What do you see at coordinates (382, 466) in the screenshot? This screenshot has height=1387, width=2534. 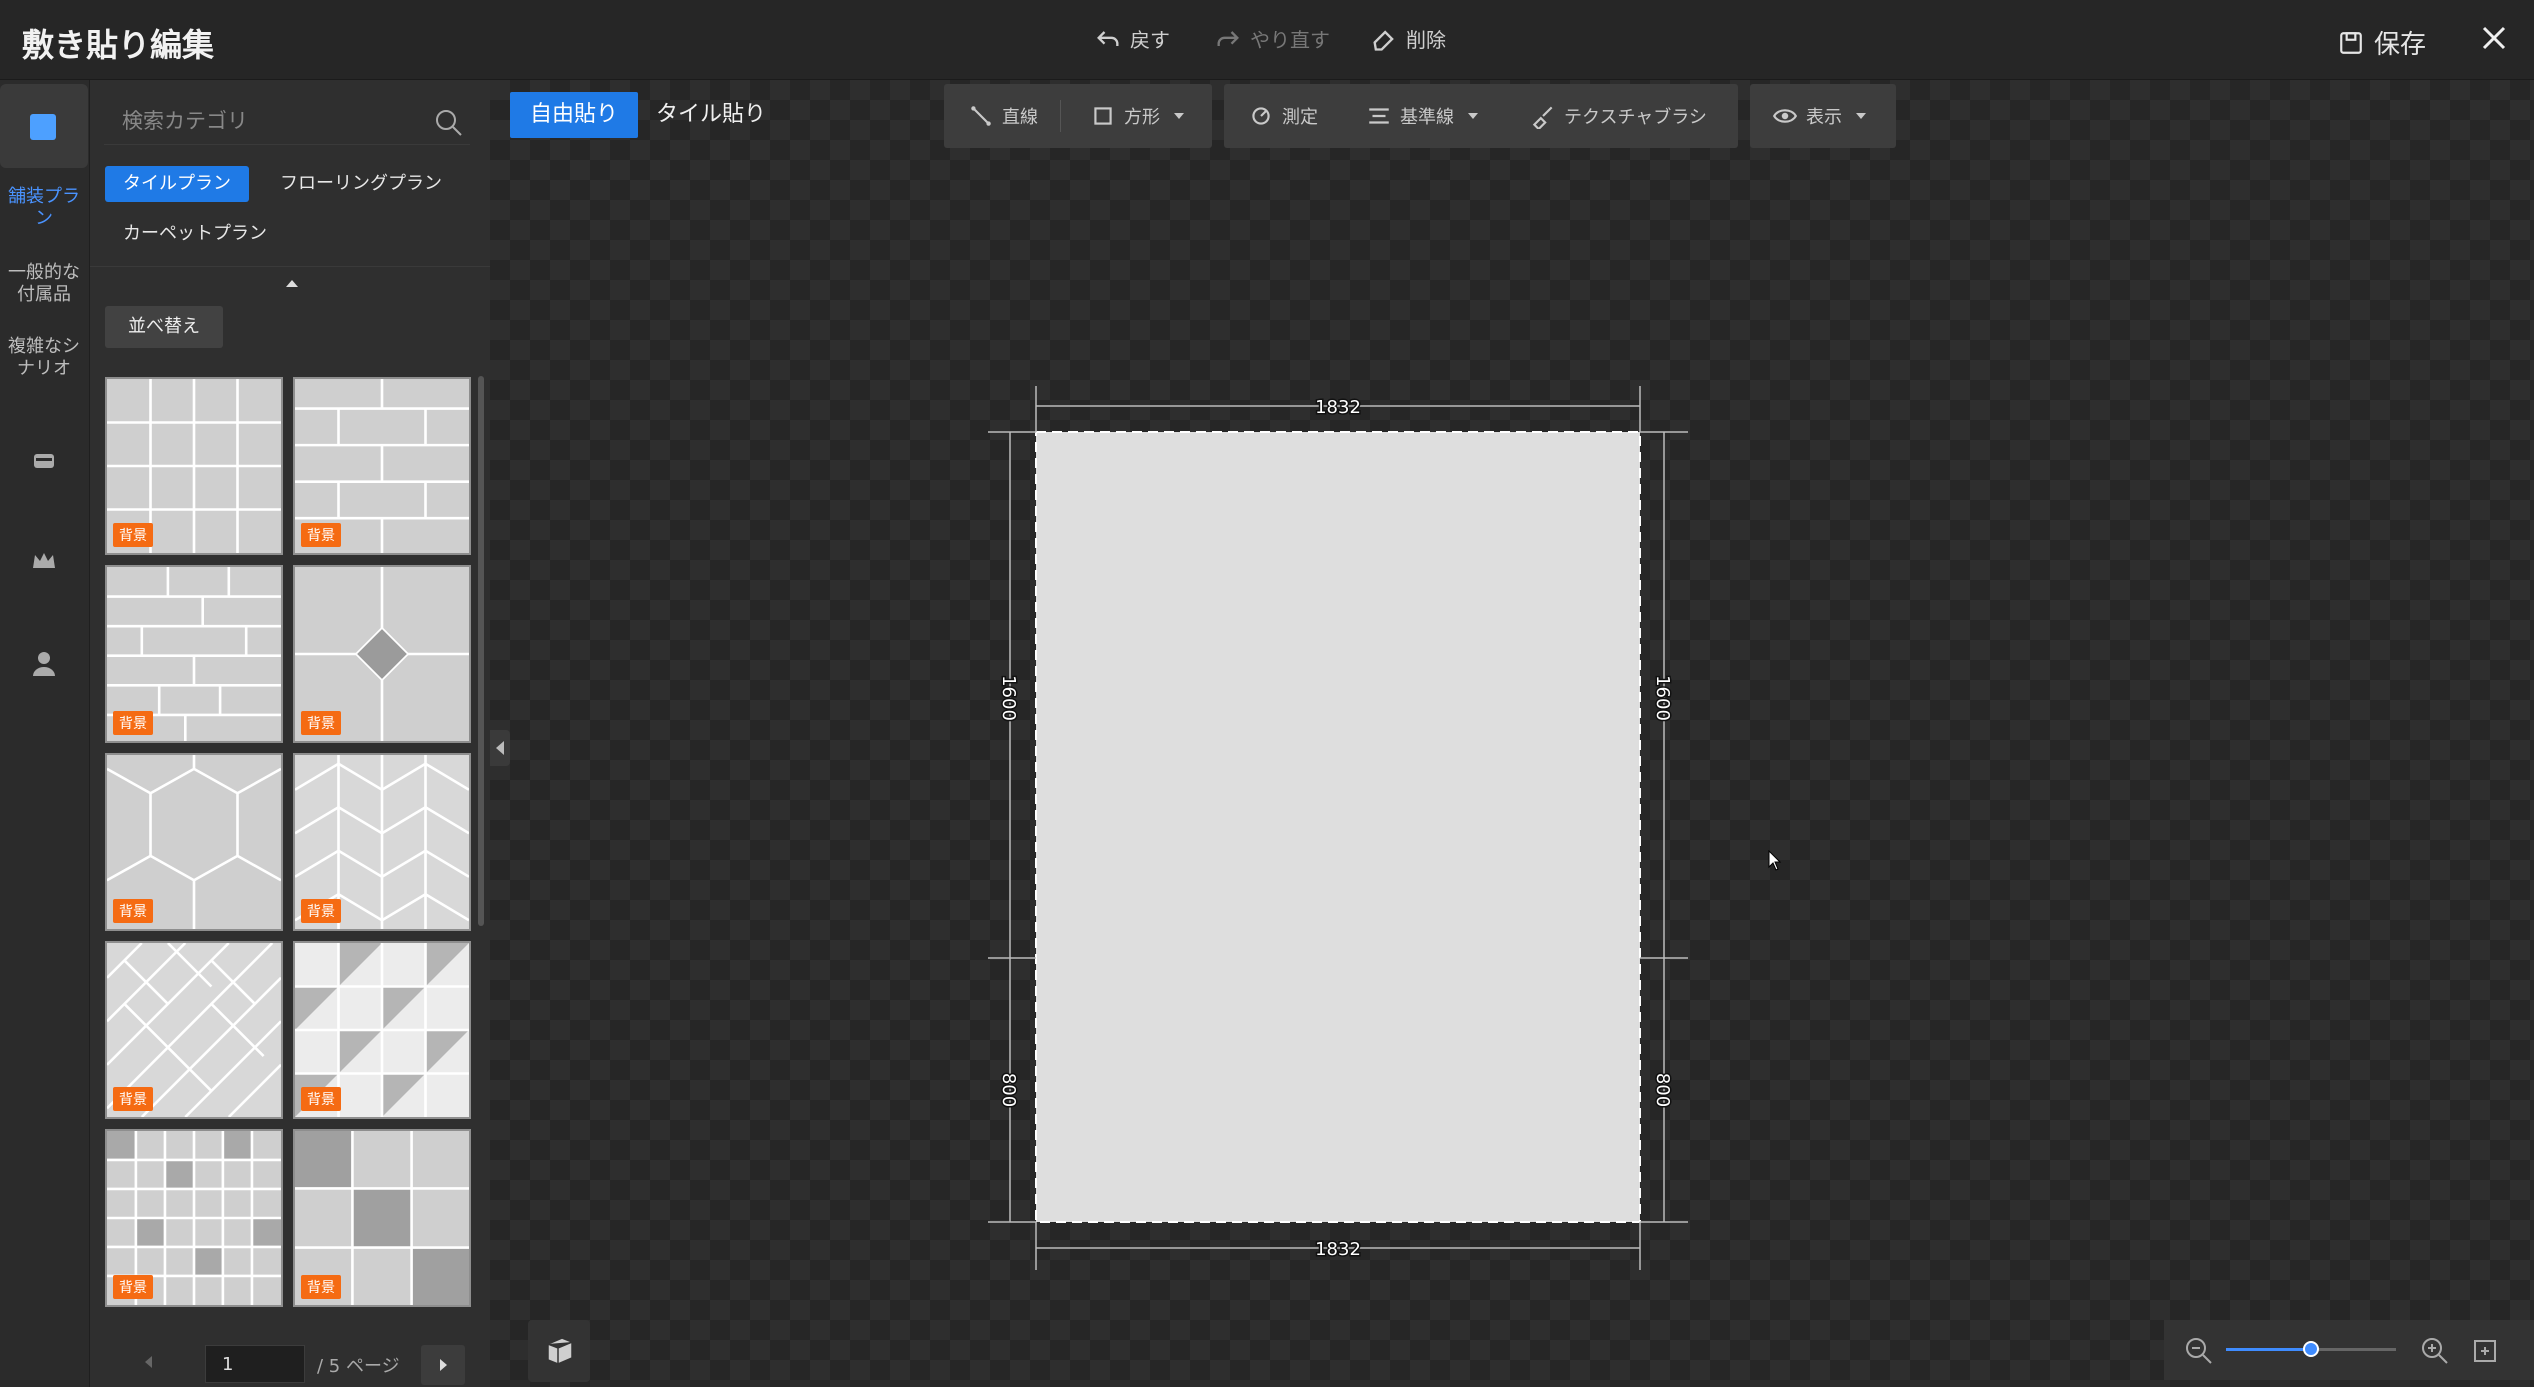 I see `tile-brick-running: 背景` at bounding box center [382, 466].